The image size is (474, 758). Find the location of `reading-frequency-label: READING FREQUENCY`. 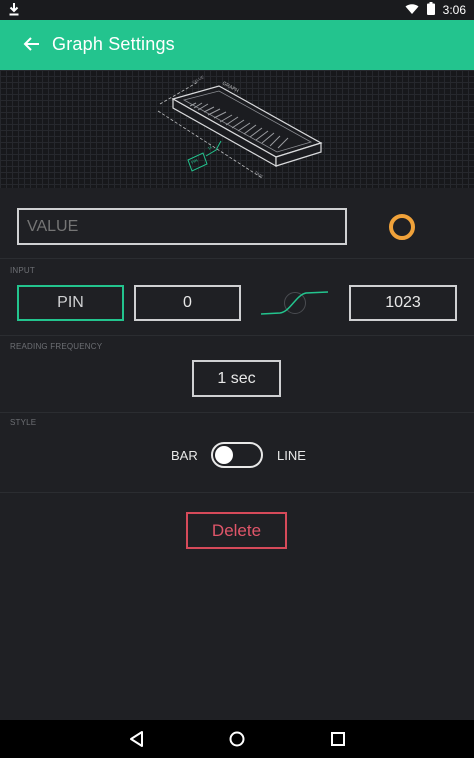

reading-frequency-label: READING FREQUENCY is located at coordinates (56, 346).